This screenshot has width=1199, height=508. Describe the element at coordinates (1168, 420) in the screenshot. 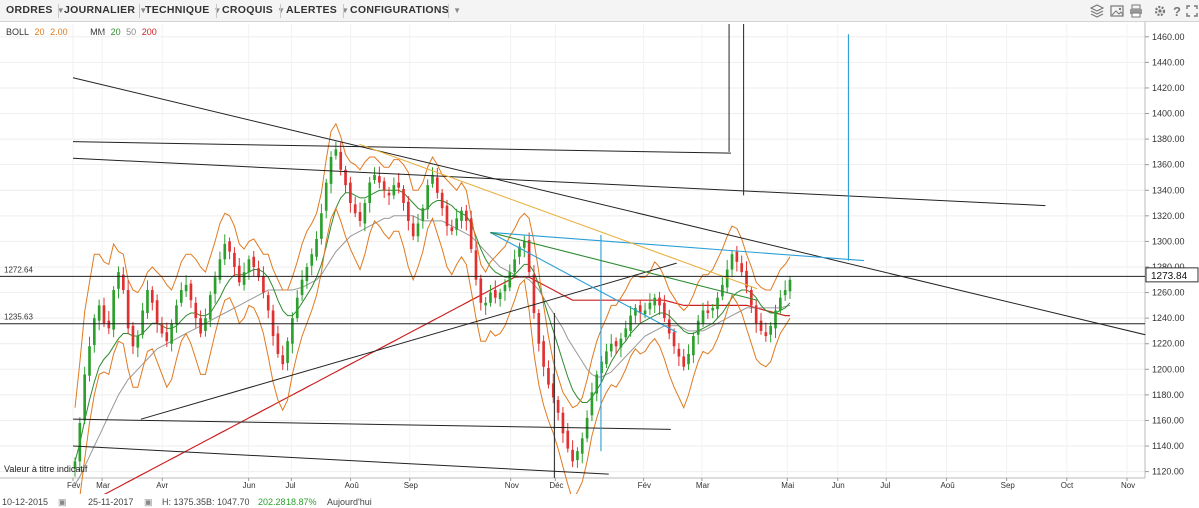

I see `y-tick-label: 1160.00` at that location.